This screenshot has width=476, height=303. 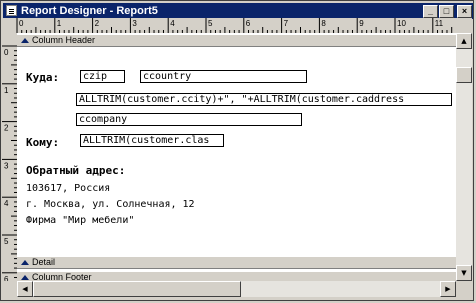 I want to click on horizontal-scroll-thumb, so click(x=137, y=289).